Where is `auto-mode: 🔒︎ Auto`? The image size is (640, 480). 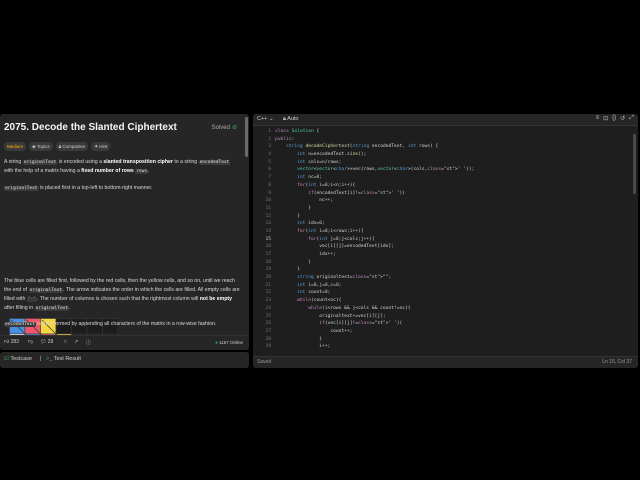
auto-mode: 🔒︎ Auto is located at coordinates (291, 119).